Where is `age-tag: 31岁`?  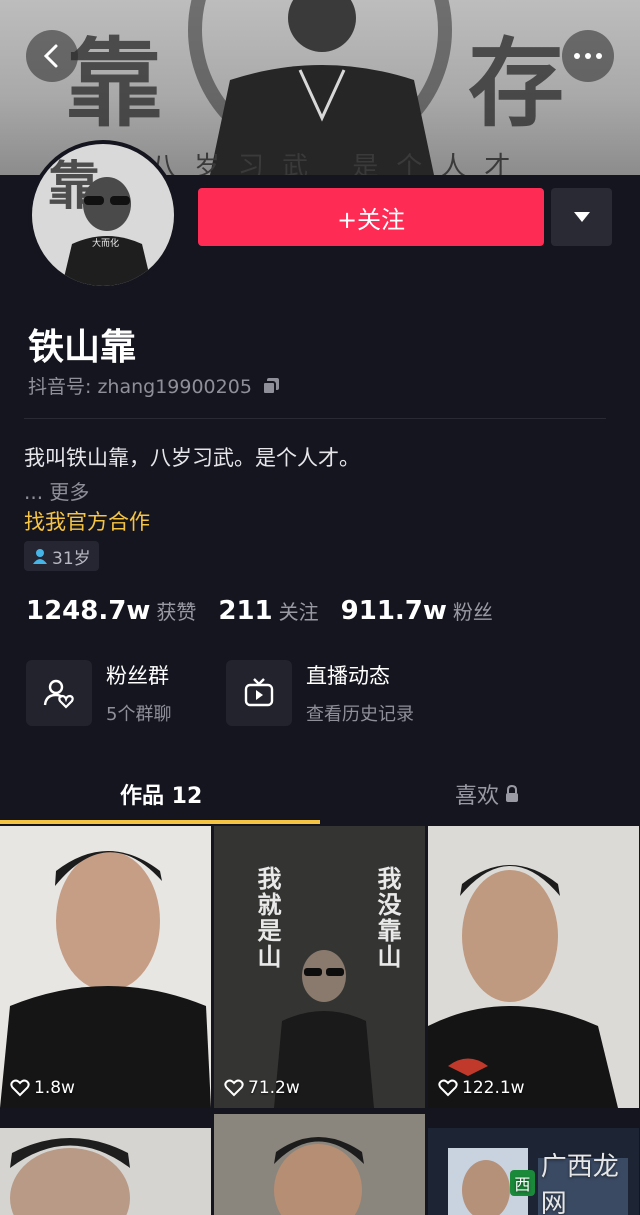 age-tag: 31岁 is located at coordinates (61, 556).